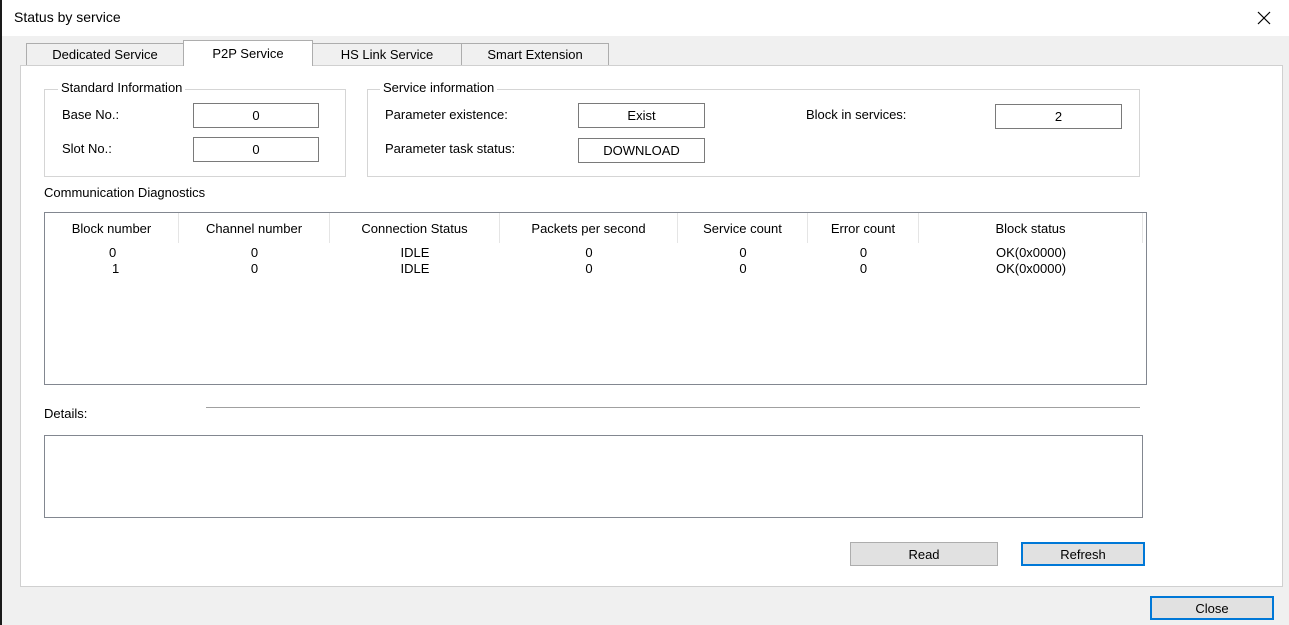 This screenshot has width=1289, height=625. What do you see at coordinates (645, 18) in the screenshot?
I see `title-bar: Status by service` at bounding box center [645, 18].